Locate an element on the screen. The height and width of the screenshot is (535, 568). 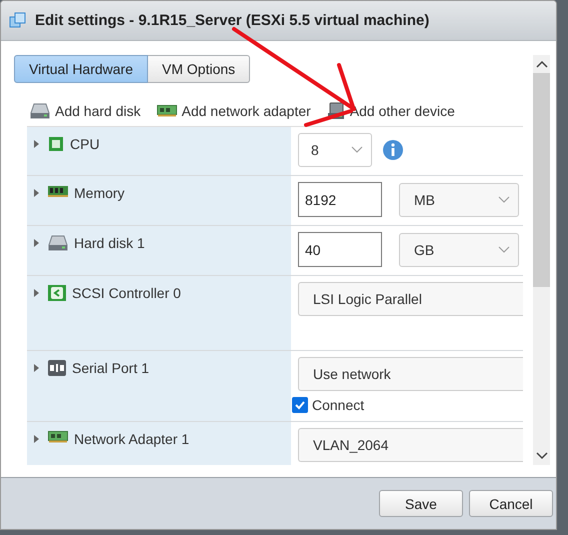
info-icon is located at coordinates (393, 150).